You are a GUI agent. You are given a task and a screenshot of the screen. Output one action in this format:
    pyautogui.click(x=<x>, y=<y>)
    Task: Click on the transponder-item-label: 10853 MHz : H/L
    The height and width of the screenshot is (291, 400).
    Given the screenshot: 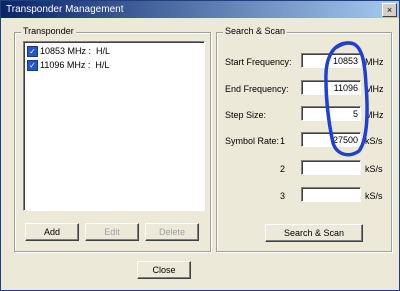 What is the action you would take?
    pyautogui.click(x=75, y=51)
    